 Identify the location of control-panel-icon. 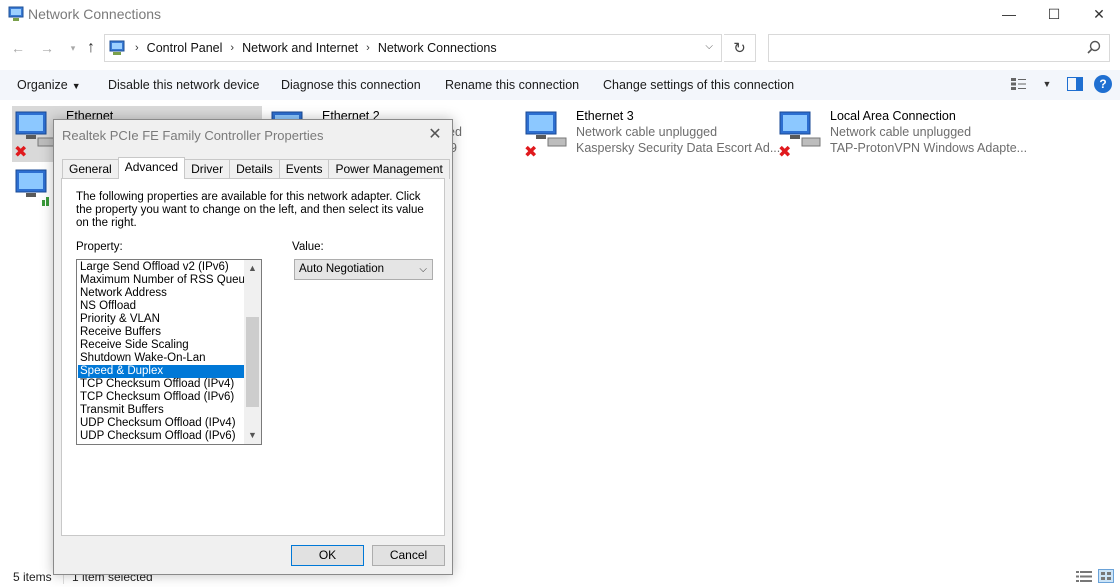
(117, 47).